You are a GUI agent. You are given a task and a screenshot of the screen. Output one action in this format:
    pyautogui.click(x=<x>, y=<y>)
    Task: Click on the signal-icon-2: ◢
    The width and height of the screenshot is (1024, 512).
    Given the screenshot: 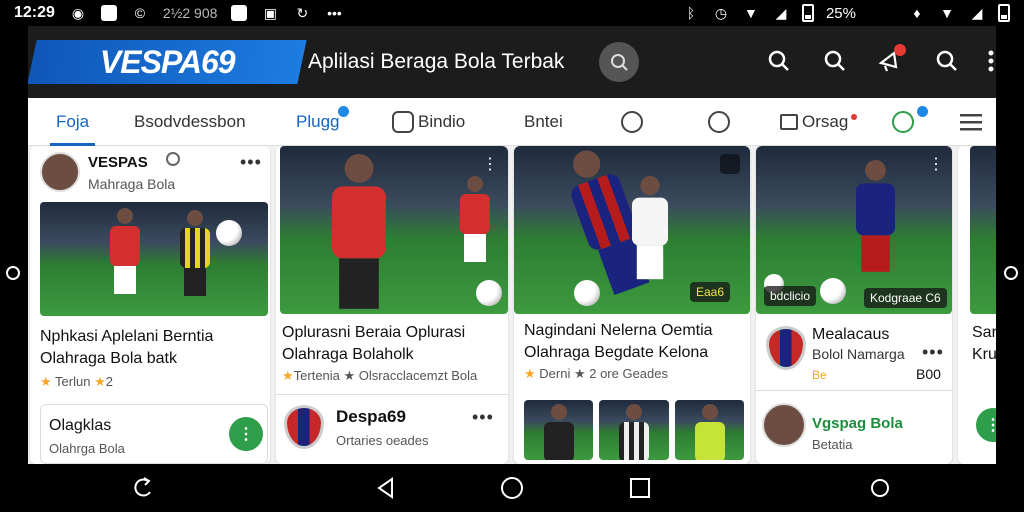 What is the action you would take?
    pyautogui.click(x=977, y=13)
    